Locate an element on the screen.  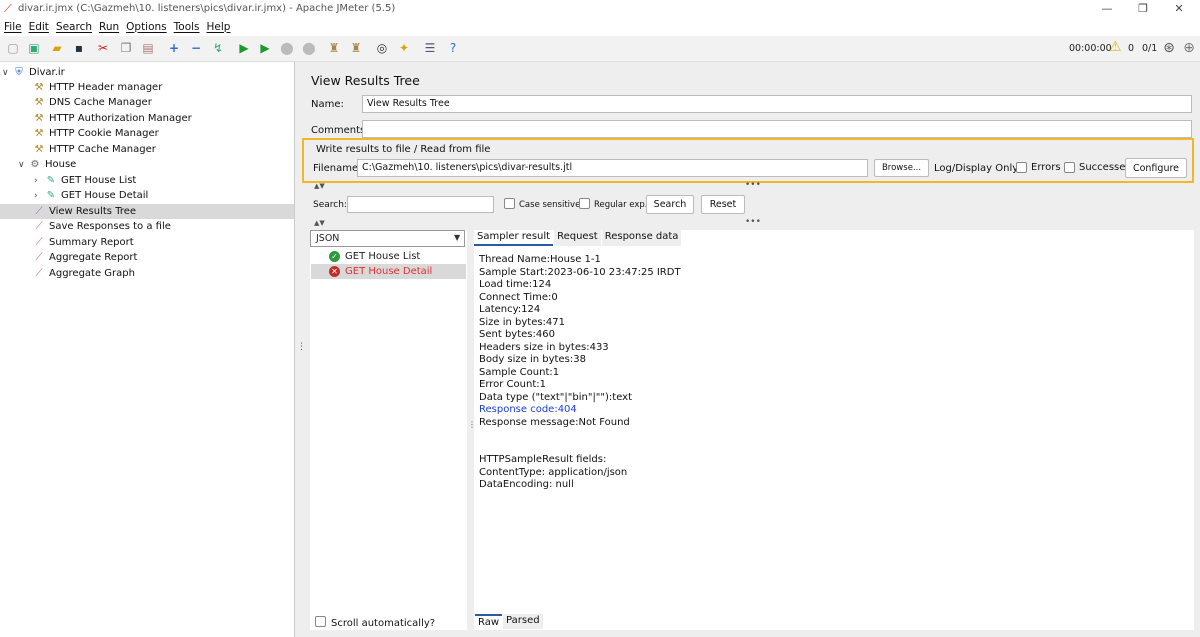
active-threads: 0/1 is located at coordinates (1150, 48).